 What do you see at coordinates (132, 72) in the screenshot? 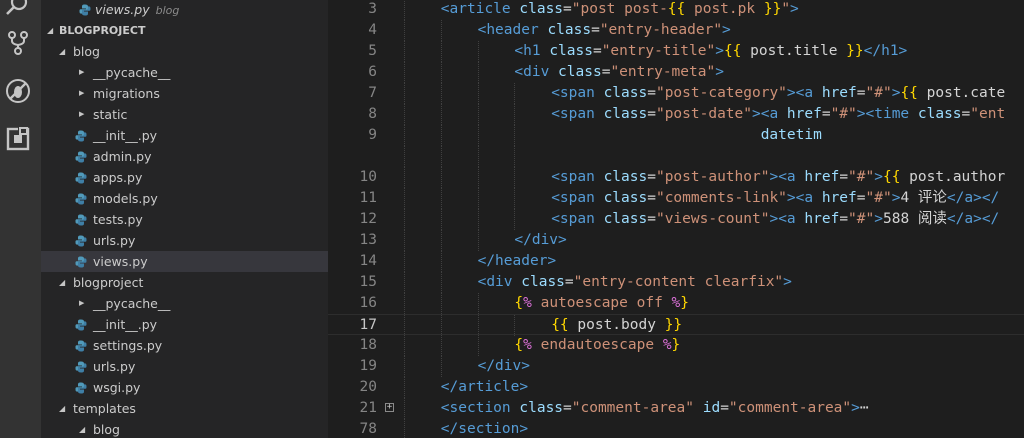
I see `tree-item-label: __pycache__` at bounding box center [132, 72].